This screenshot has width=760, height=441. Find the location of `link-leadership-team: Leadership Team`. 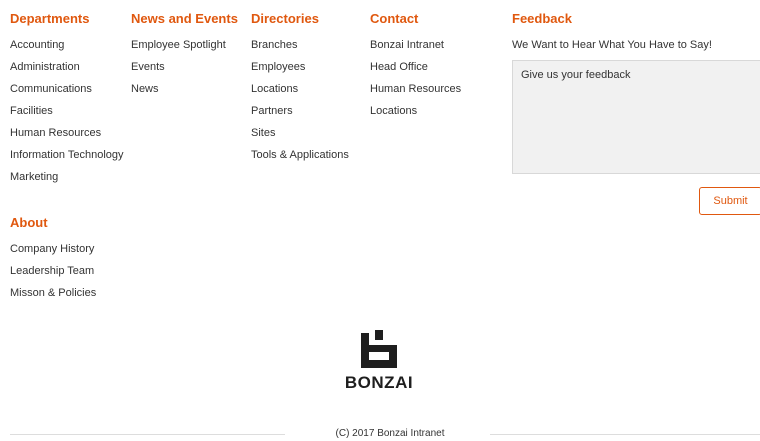

link-leadership-team: Leadership Team is located at coordinates (67, 271).